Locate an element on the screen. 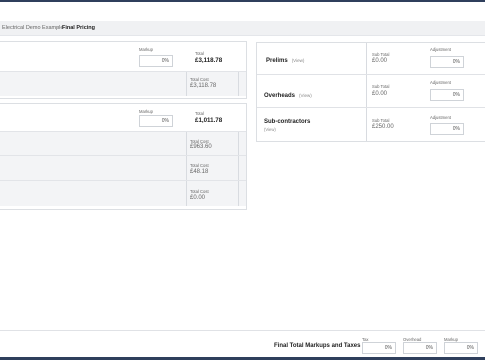 Image resolution: width=485 pixels, height=360 pixels. total-cost-value: £3,118.78 is located at coordinates (203, 86).